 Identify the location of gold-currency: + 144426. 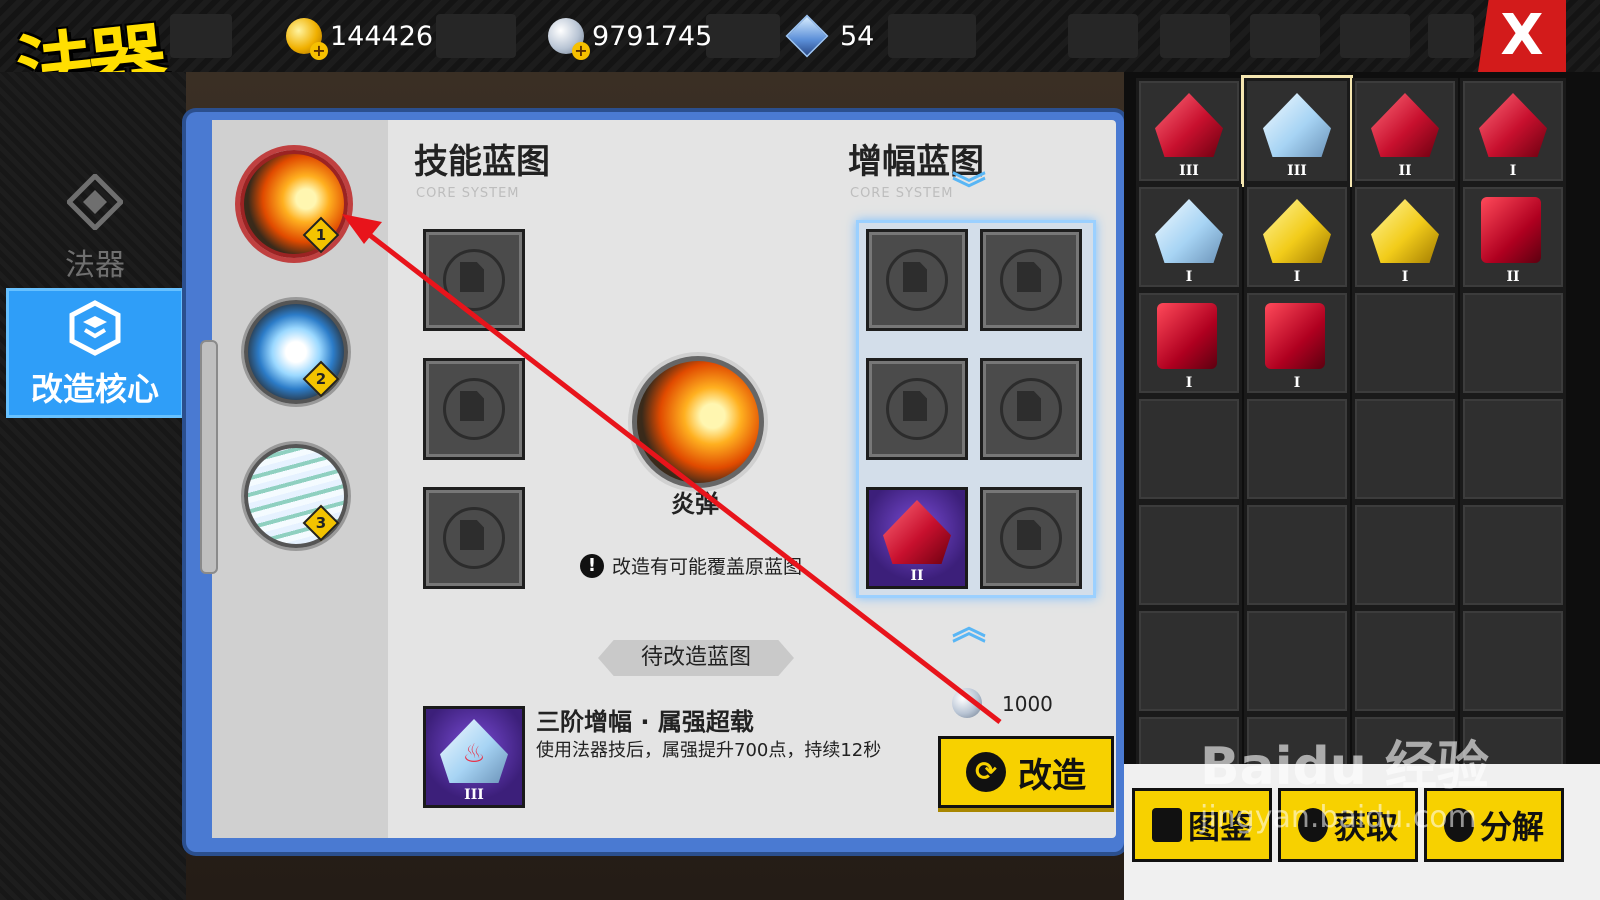
(360, 38).